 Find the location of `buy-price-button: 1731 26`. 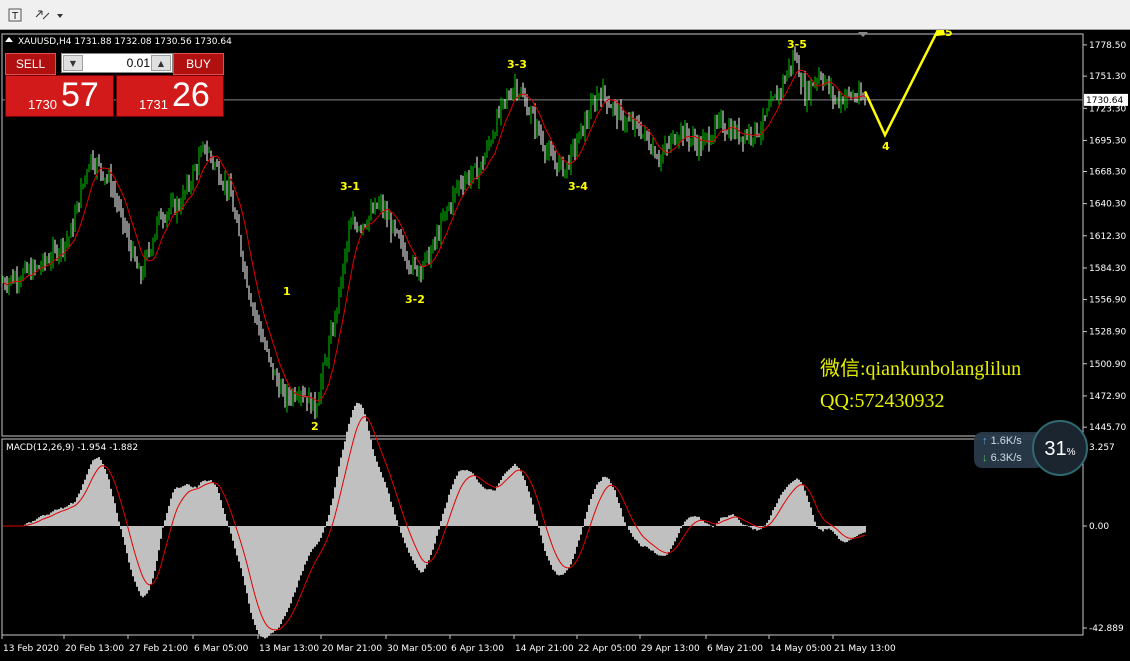

buy-price-button: 1731 26 is located at coordinates (170, 96).